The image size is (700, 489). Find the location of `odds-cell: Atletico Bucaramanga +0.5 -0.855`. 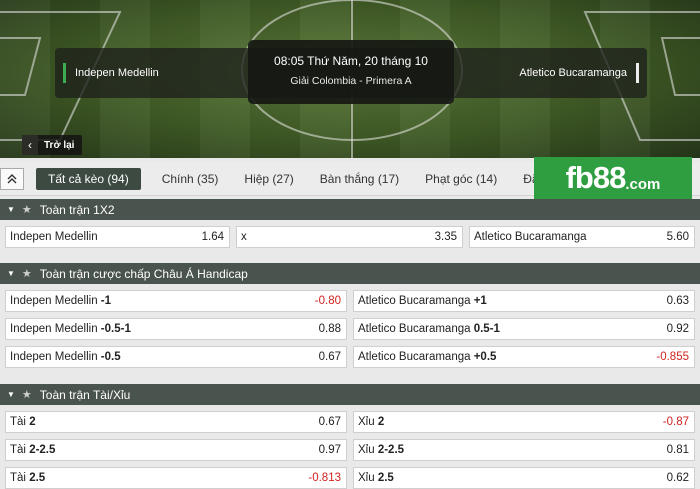

odds-cell: Atletico Bucaramanga +0.5 -0.855 is located at coordinates (524, 357).